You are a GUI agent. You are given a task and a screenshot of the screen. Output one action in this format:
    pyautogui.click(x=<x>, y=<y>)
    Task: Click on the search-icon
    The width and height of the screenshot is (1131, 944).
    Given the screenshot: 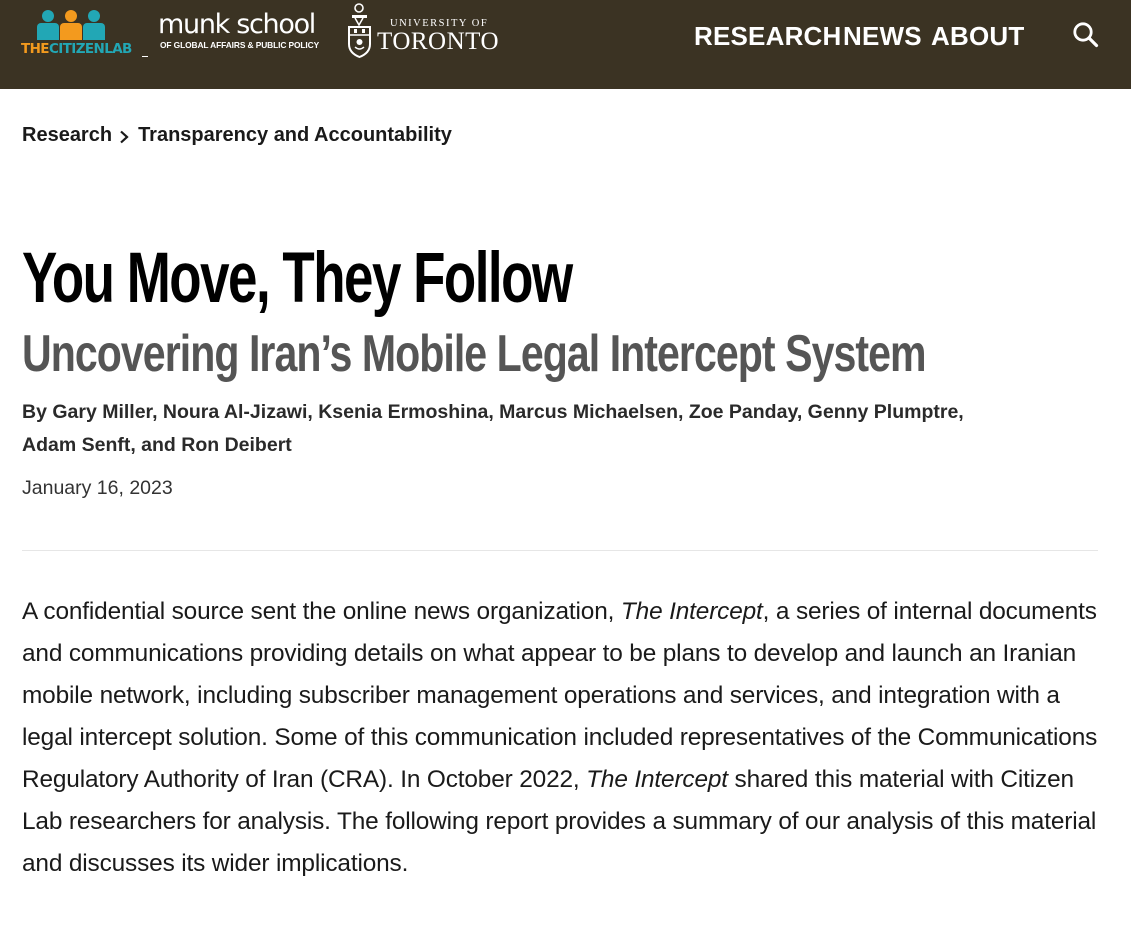 What is the action you would take?
    pyautogui.click(x=1086, y=35)
    